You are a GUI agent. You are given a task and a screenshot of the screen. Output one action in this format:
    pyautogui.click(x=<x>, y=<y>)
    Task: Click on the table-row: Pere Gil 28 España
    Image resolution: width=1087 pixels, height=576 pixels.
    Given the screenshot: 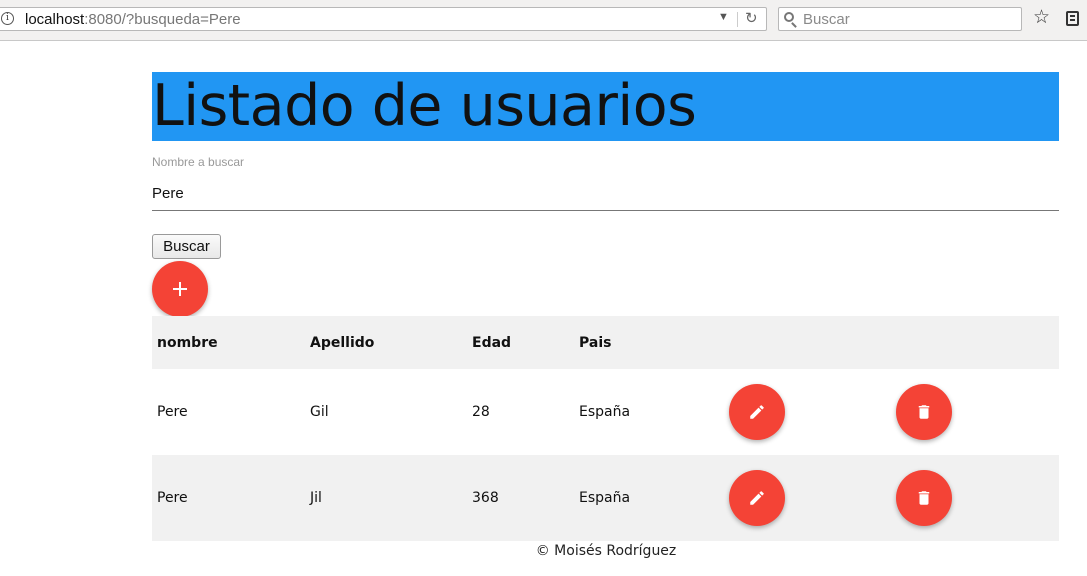 What is the action you would take?
    pyautogui.click(x=605, y=412)
    